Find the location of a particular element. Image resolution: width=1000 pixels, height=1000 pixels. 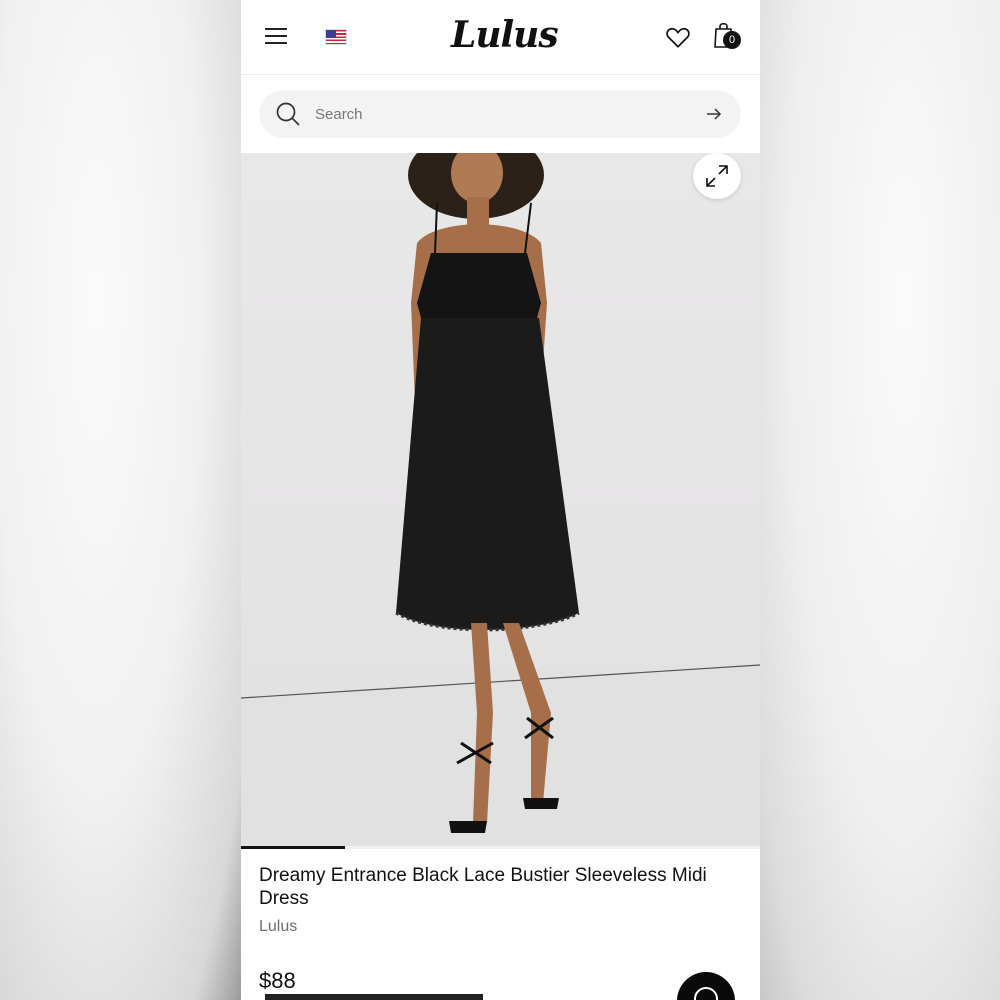

search-field is located at coordinates (500, 114).